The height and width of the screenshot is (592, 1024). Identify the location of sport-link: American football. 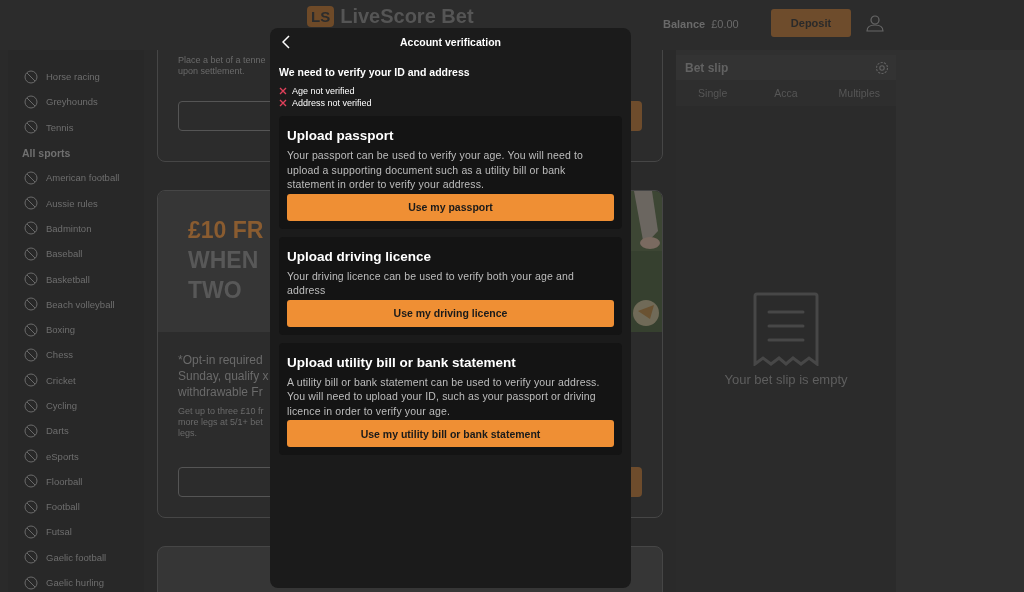
(83, 178).